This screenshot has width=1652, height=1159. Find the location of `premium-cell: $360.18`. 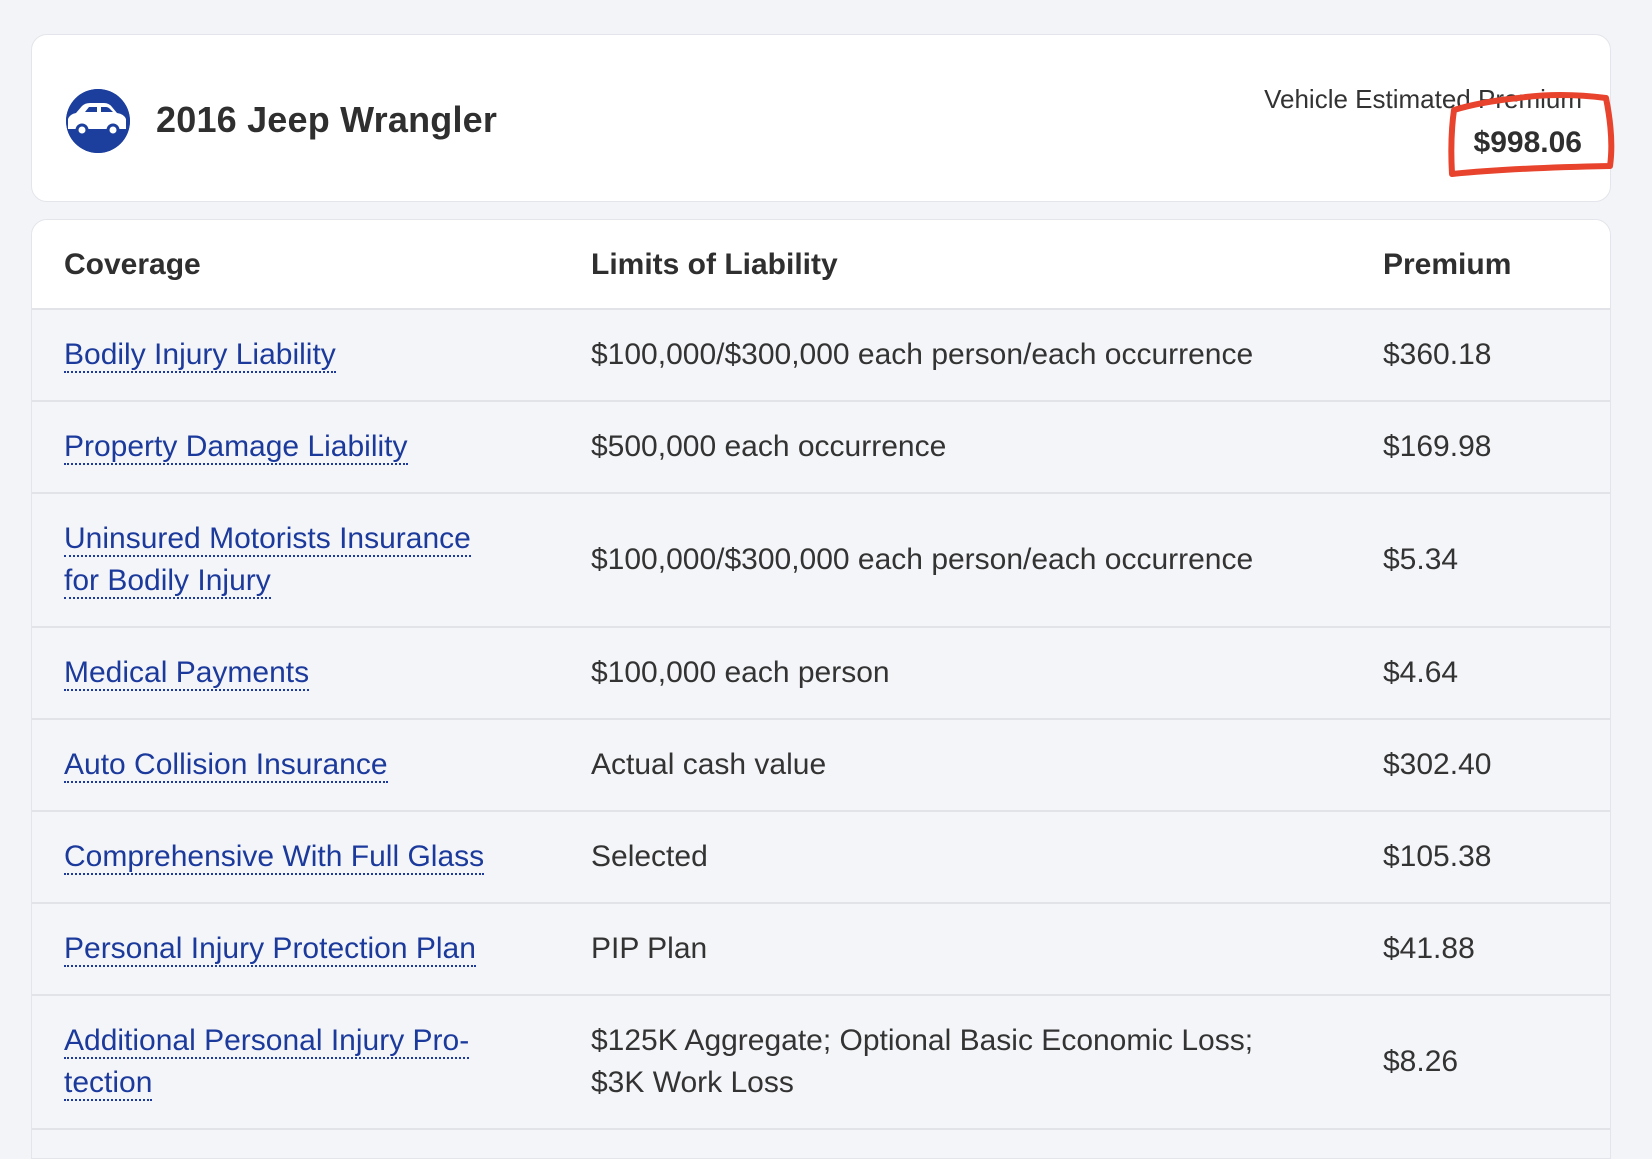

premium-cell: $360.18 is located at coordinates (1437, 354).